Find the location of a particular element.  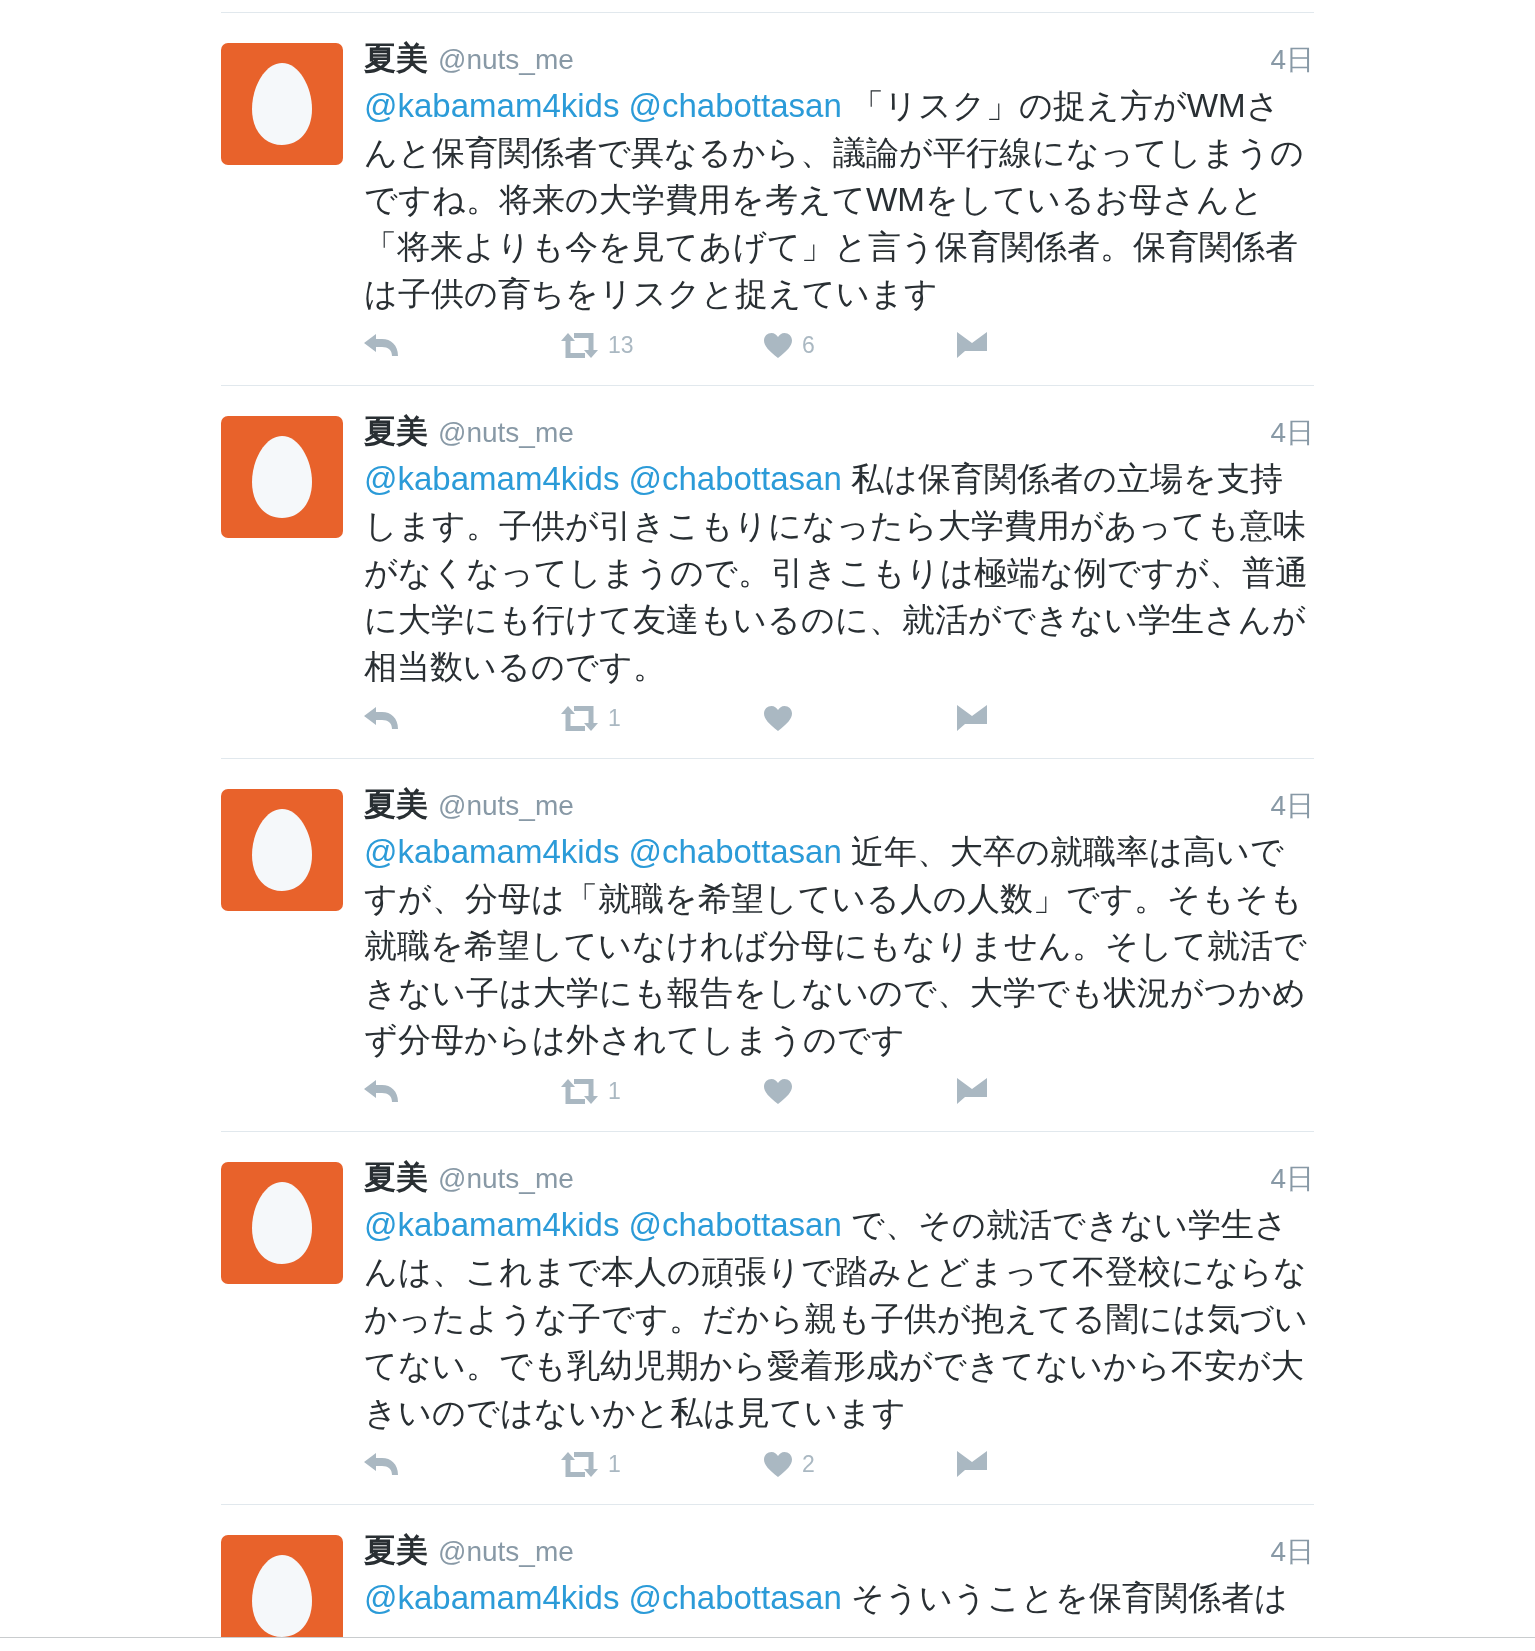

tweet-text: @kabamam4kids @chabottasan 「リスク」の捉え方がWMさ んと保育関係者で異なるから、議論が平行線になってしまうの ですね。将来の大学費用を考えてWMをしているお母さんと 「将来よりも今を見てあげて」と言う保育関係者。保育関係者 は子供の育ちをリスクと捉えています is located at coordinates (834, 200).